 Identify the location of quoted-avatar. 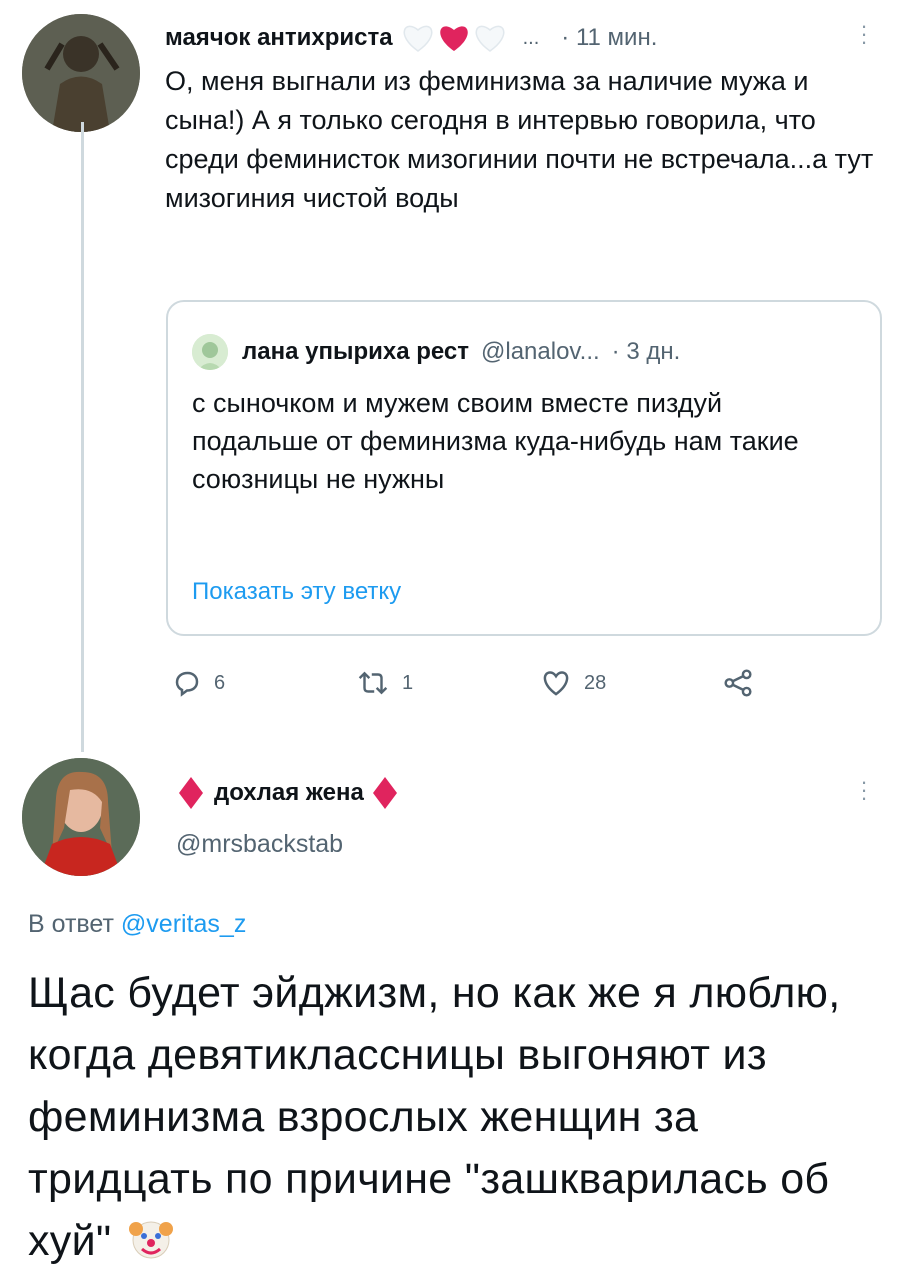
(210, 352).